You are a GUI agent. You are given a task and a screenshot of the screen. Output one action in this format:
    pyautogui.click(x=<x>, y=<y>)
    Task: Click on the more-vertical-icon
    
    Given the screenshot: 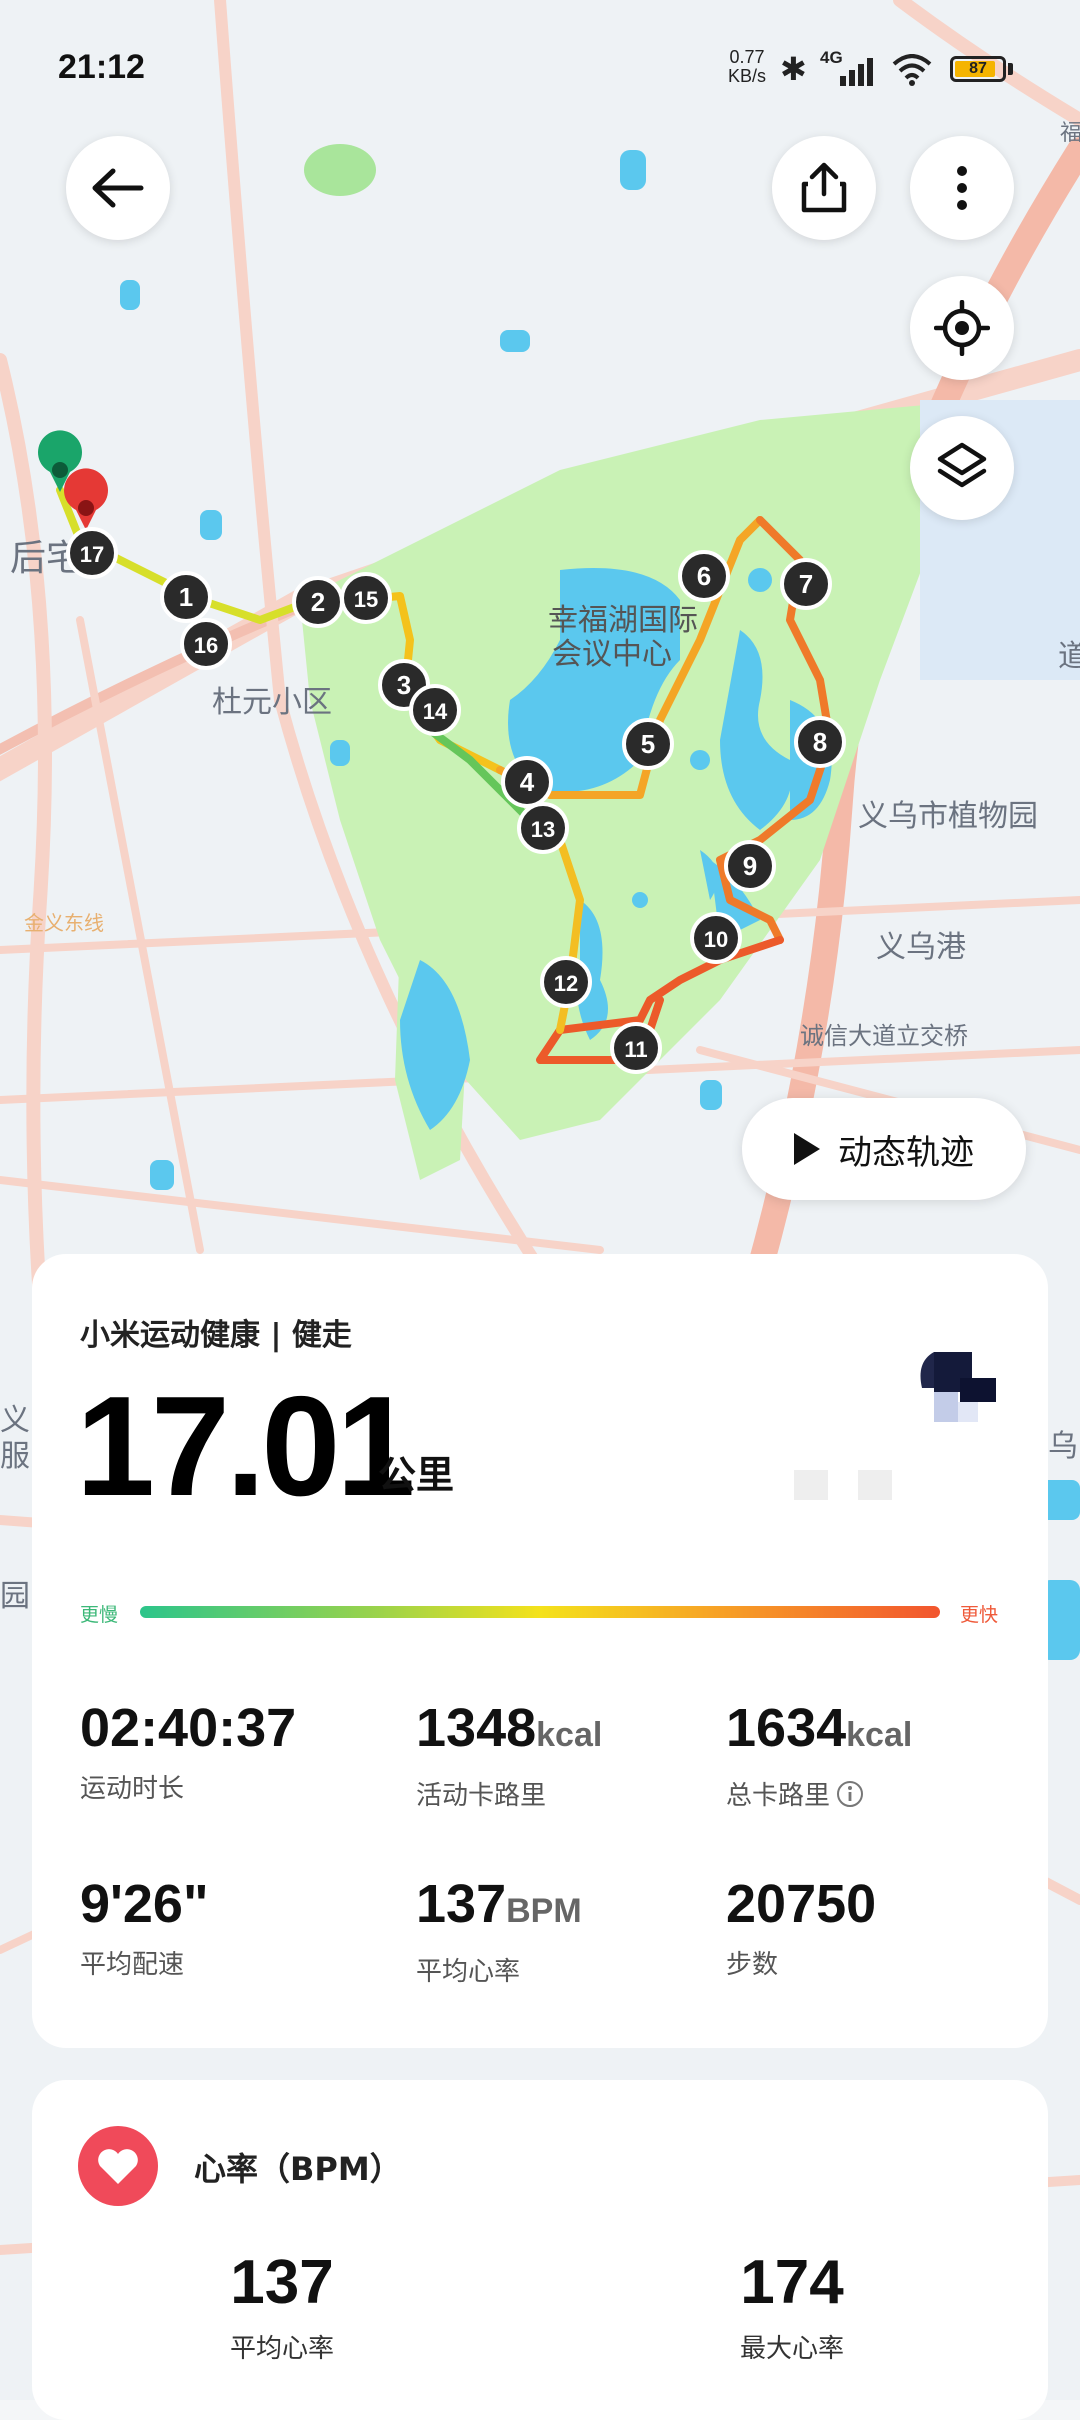 What is the action you would take?
    pyautogui.click(x=962, y=188)
    